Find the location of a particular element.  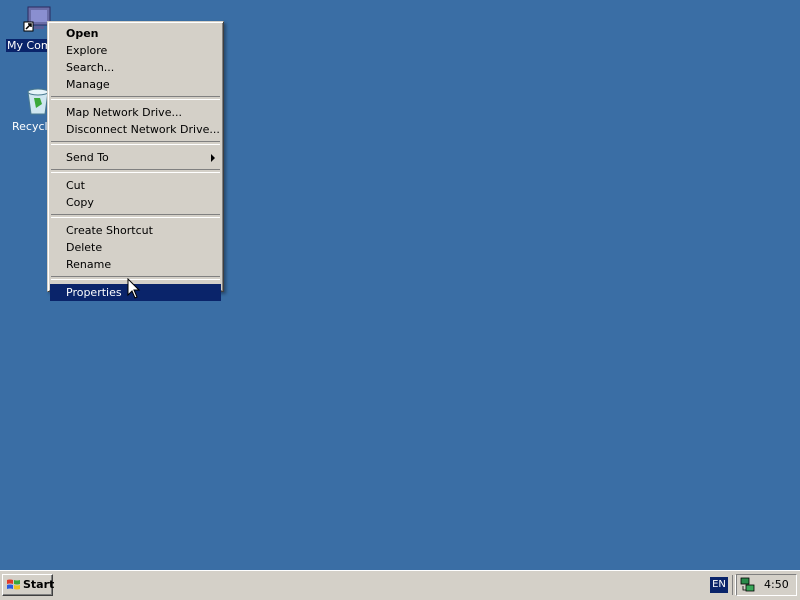

menu-item-label: Send To is located at coordinates (87, 157).